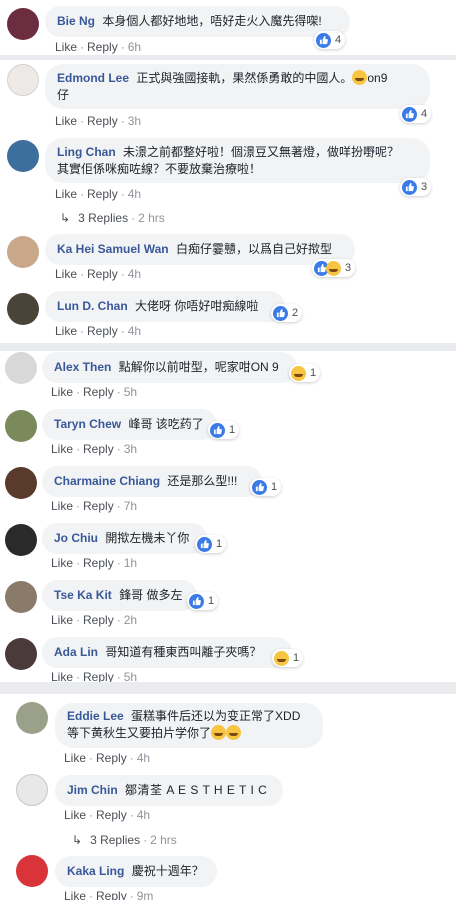  What do you see at coordinates (113, 249) in the screenshot?
I see `commenter-name: Ka Hei Samuel Wan` at bounding box center [113, 249].